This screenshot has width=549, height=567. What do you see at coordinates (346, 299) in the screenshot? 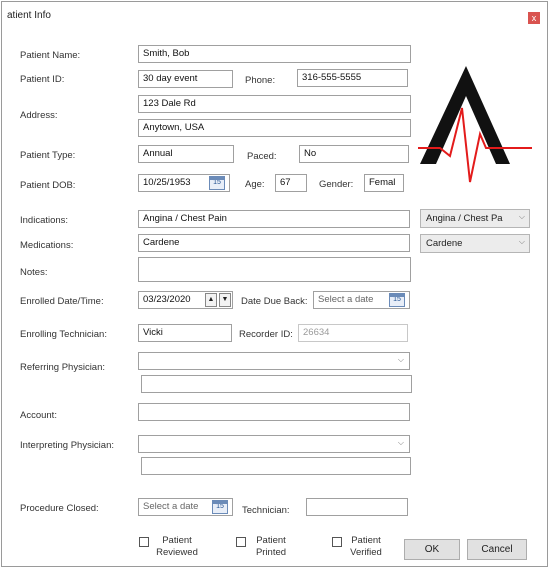
I see `date-due-back-value: Select a date` at bounding box center [346, 299].